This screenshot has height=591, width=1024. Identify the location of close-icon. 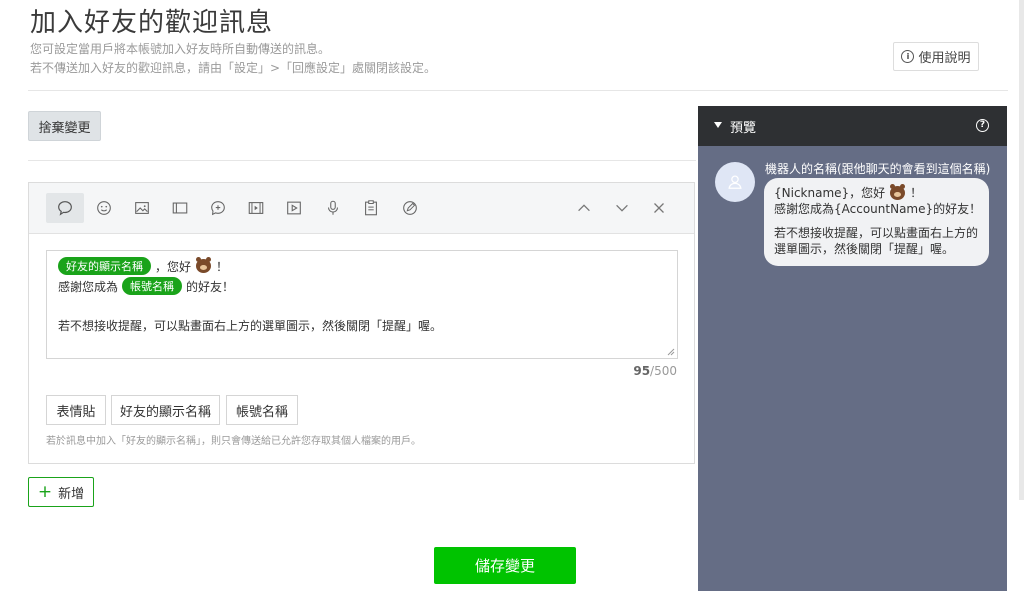
(659, 208).